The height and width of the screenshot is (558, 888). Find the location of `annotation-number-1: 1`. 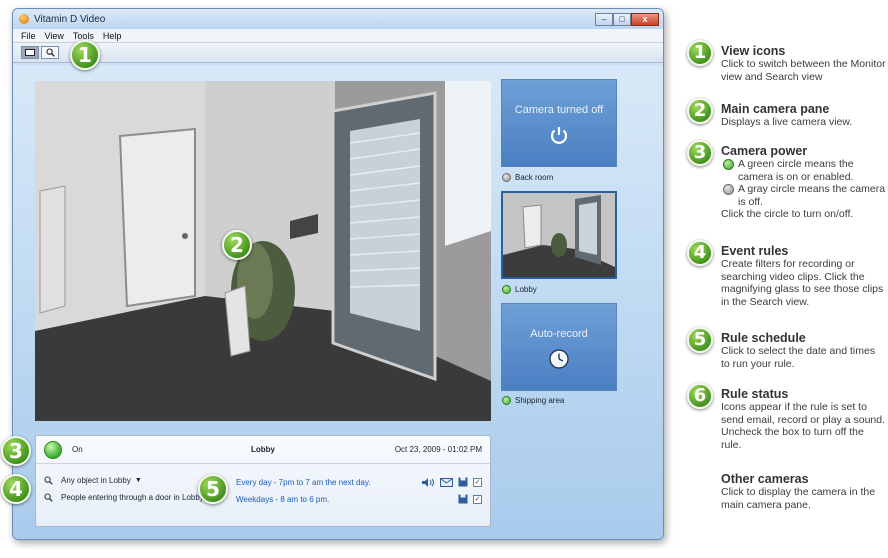

annotation-number-1: 1 is located at coordinates (700, 53).